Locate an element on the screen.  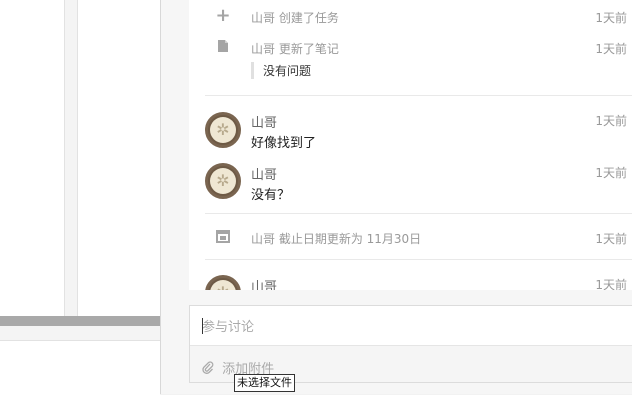
text-caret is located at coordinates (202, 326).